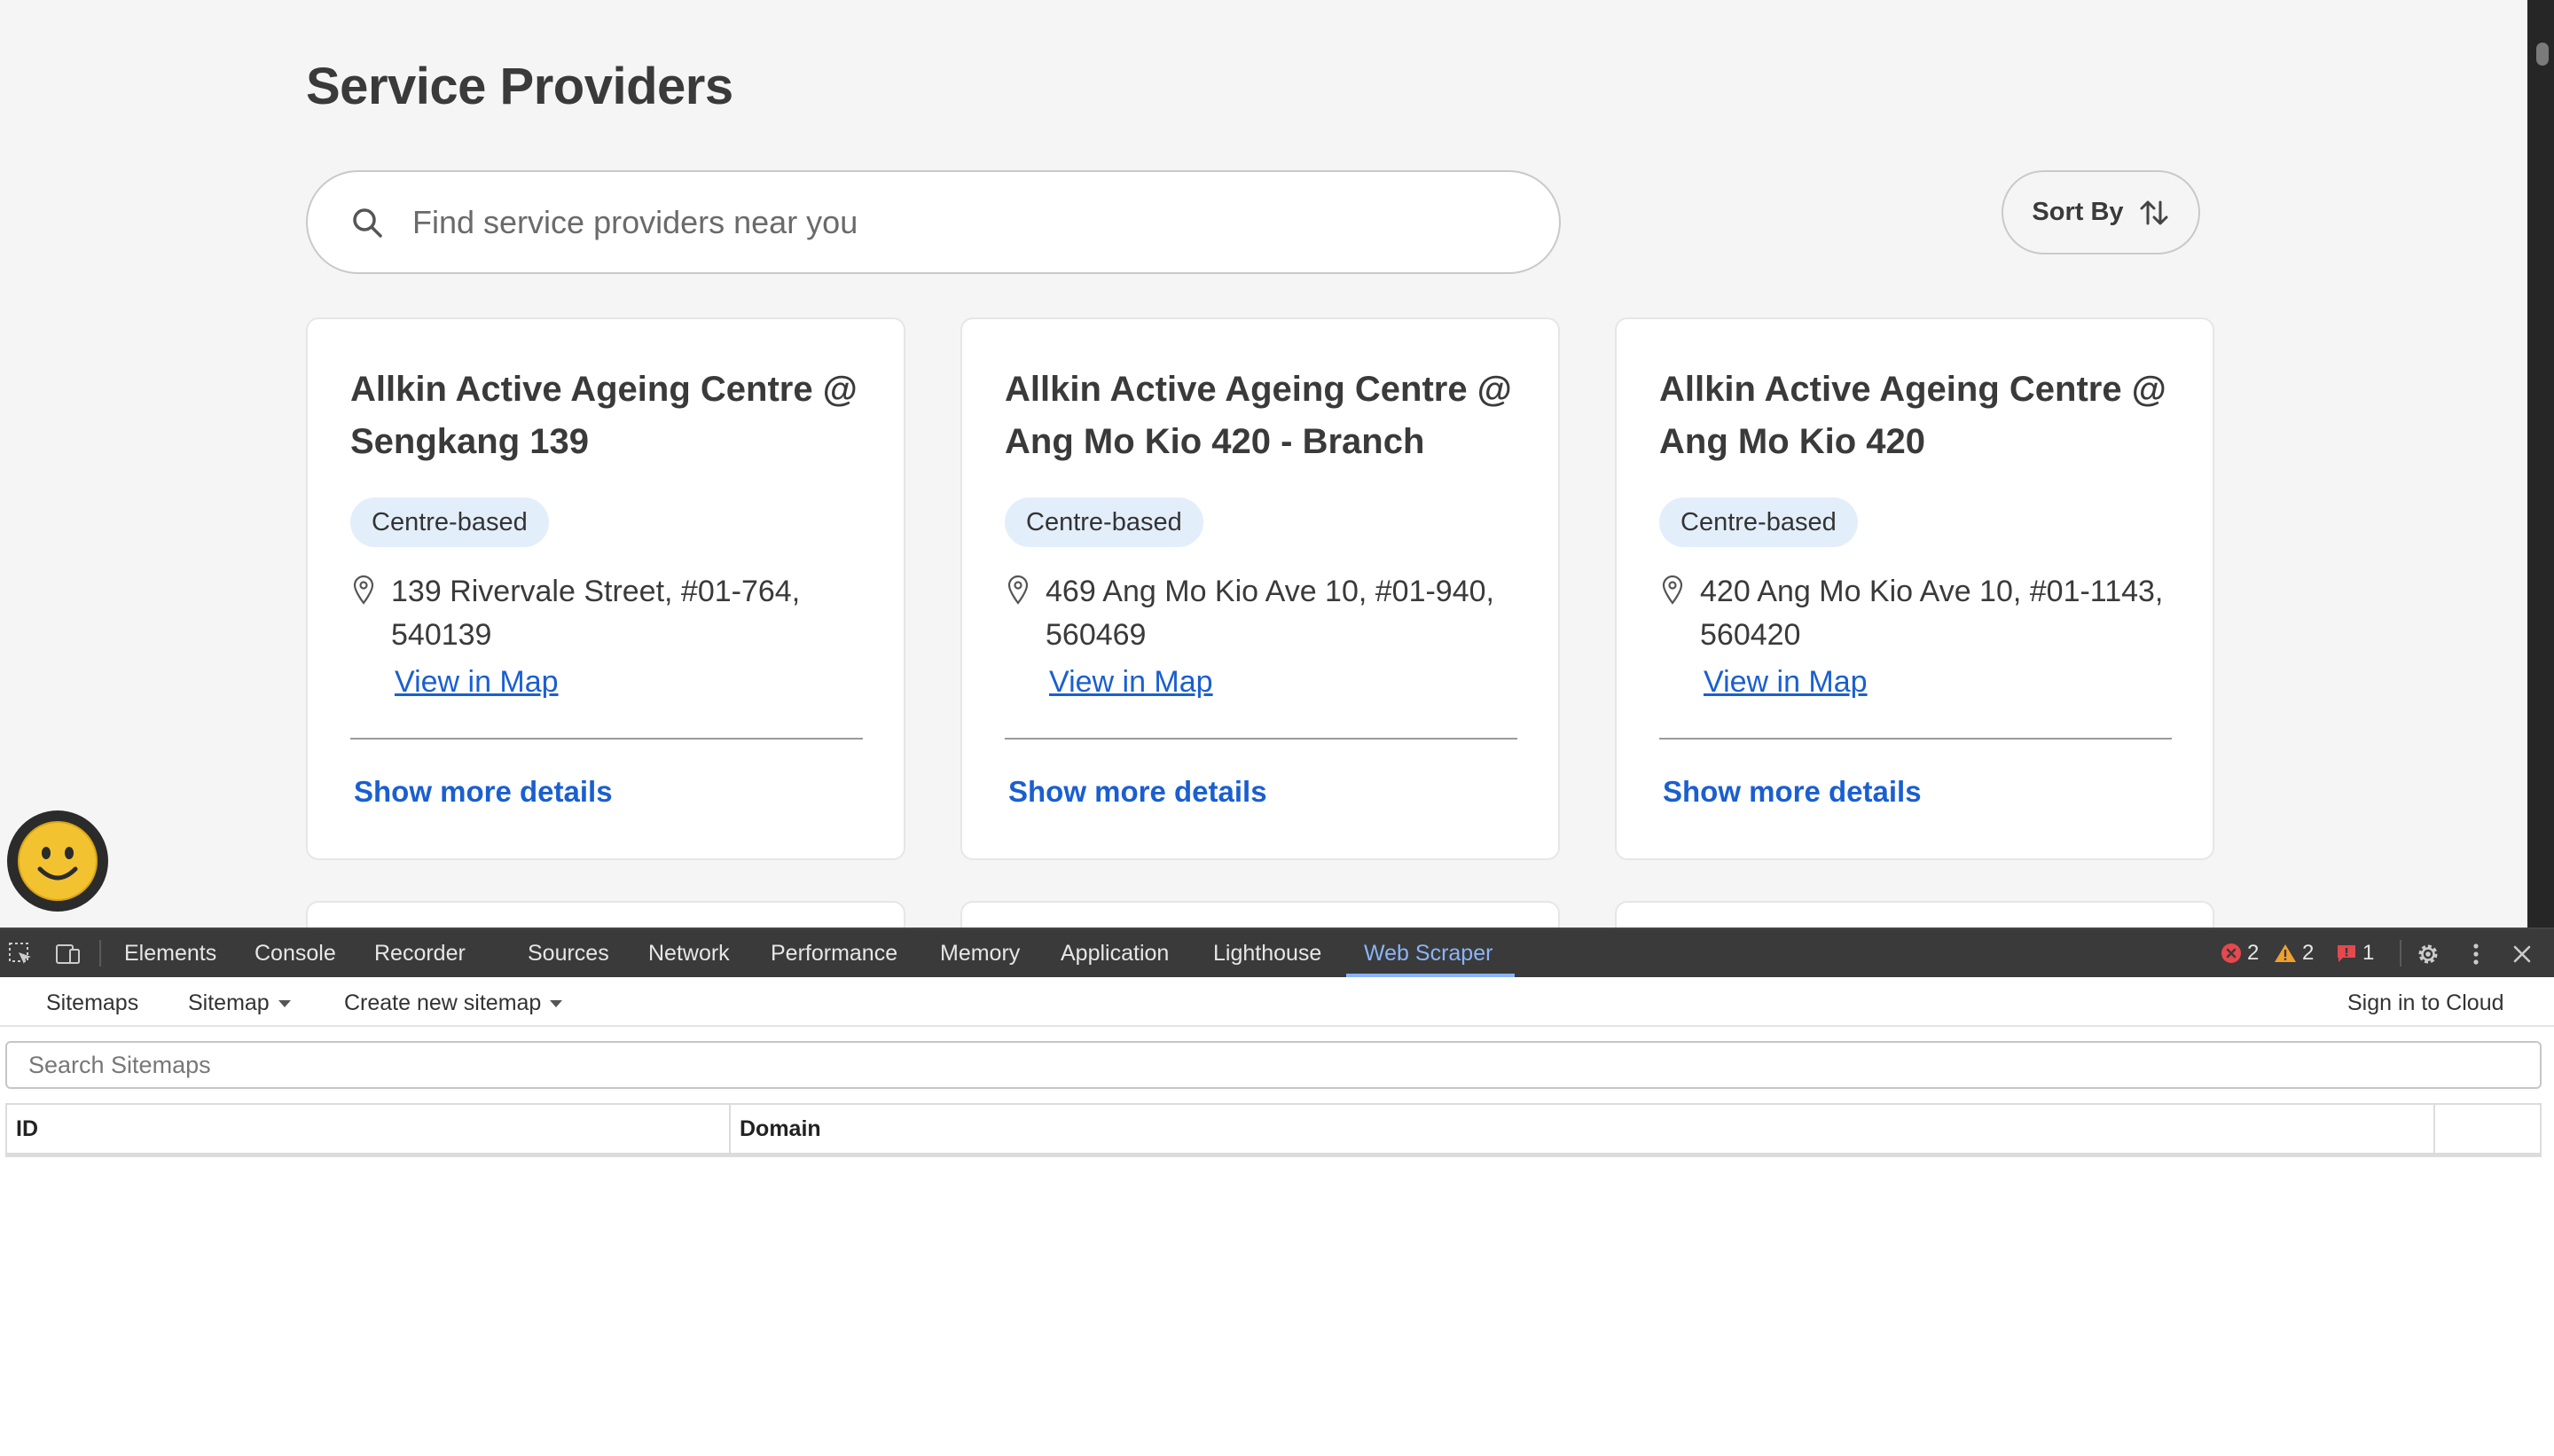  What do you see at coordinates (689, 953) in the screenshot?
I see `tab-network: Network` at bounding box center [689, 953].